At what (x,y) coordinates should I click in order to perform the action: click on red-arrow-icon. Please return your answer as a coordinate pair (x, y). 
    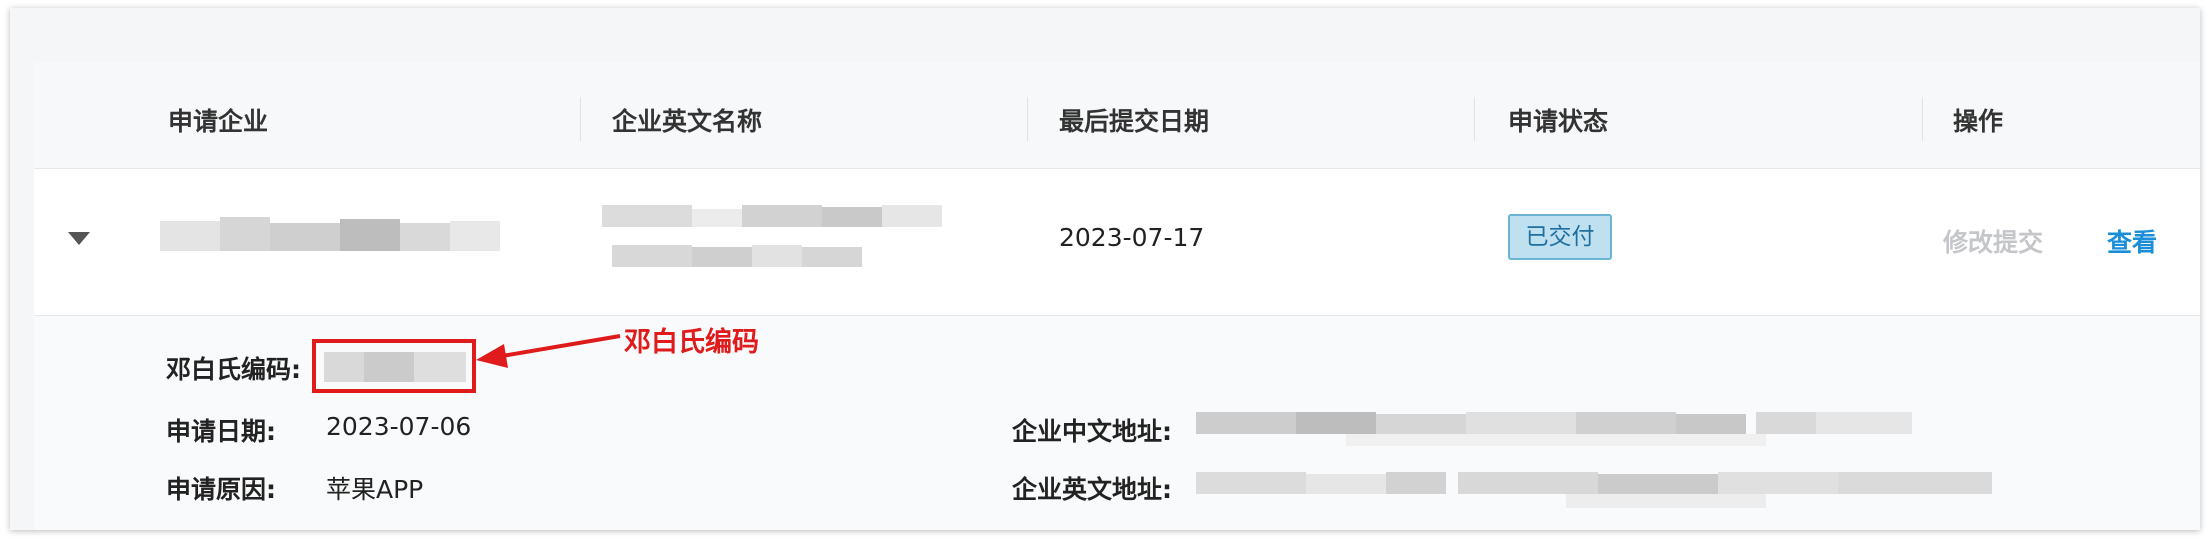
    Looking at the image, I should click on (548, 351).